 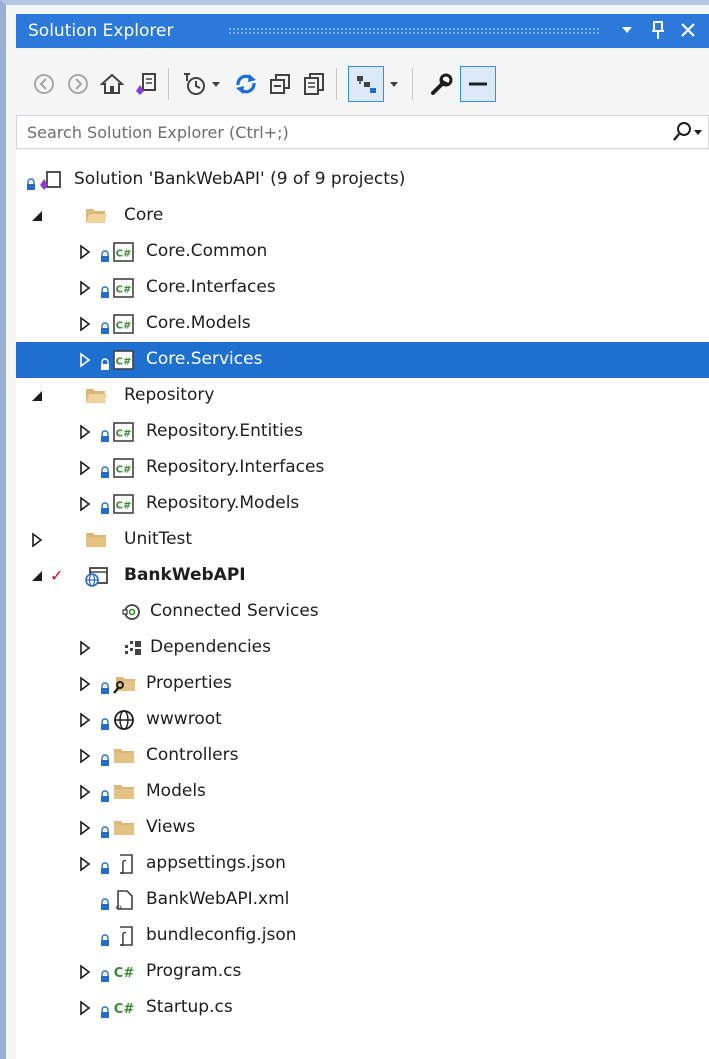 What do you see at coordinates (112, 84) in the screenshot?
I see `home-icon` at bounding box center [112, 84].